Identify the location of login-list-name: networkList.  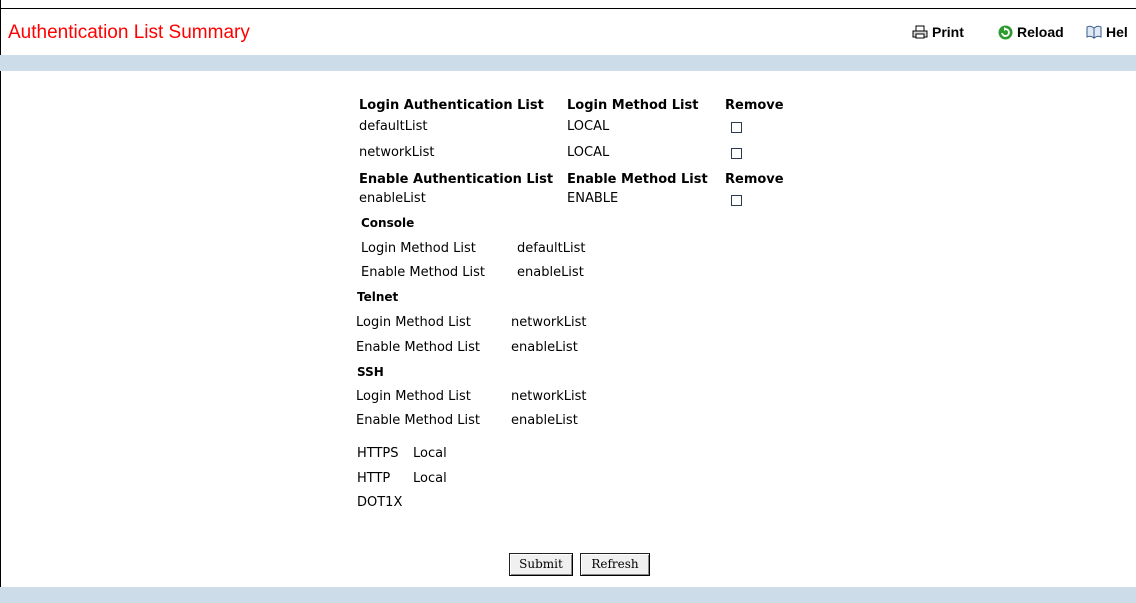
(397, 152).